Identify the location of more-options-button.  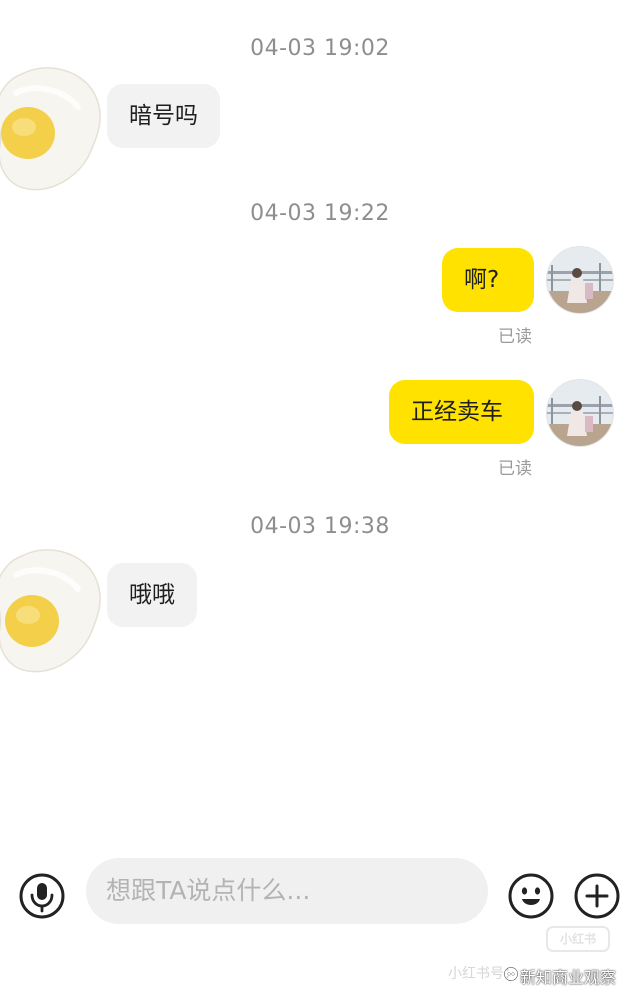
(597, 896).